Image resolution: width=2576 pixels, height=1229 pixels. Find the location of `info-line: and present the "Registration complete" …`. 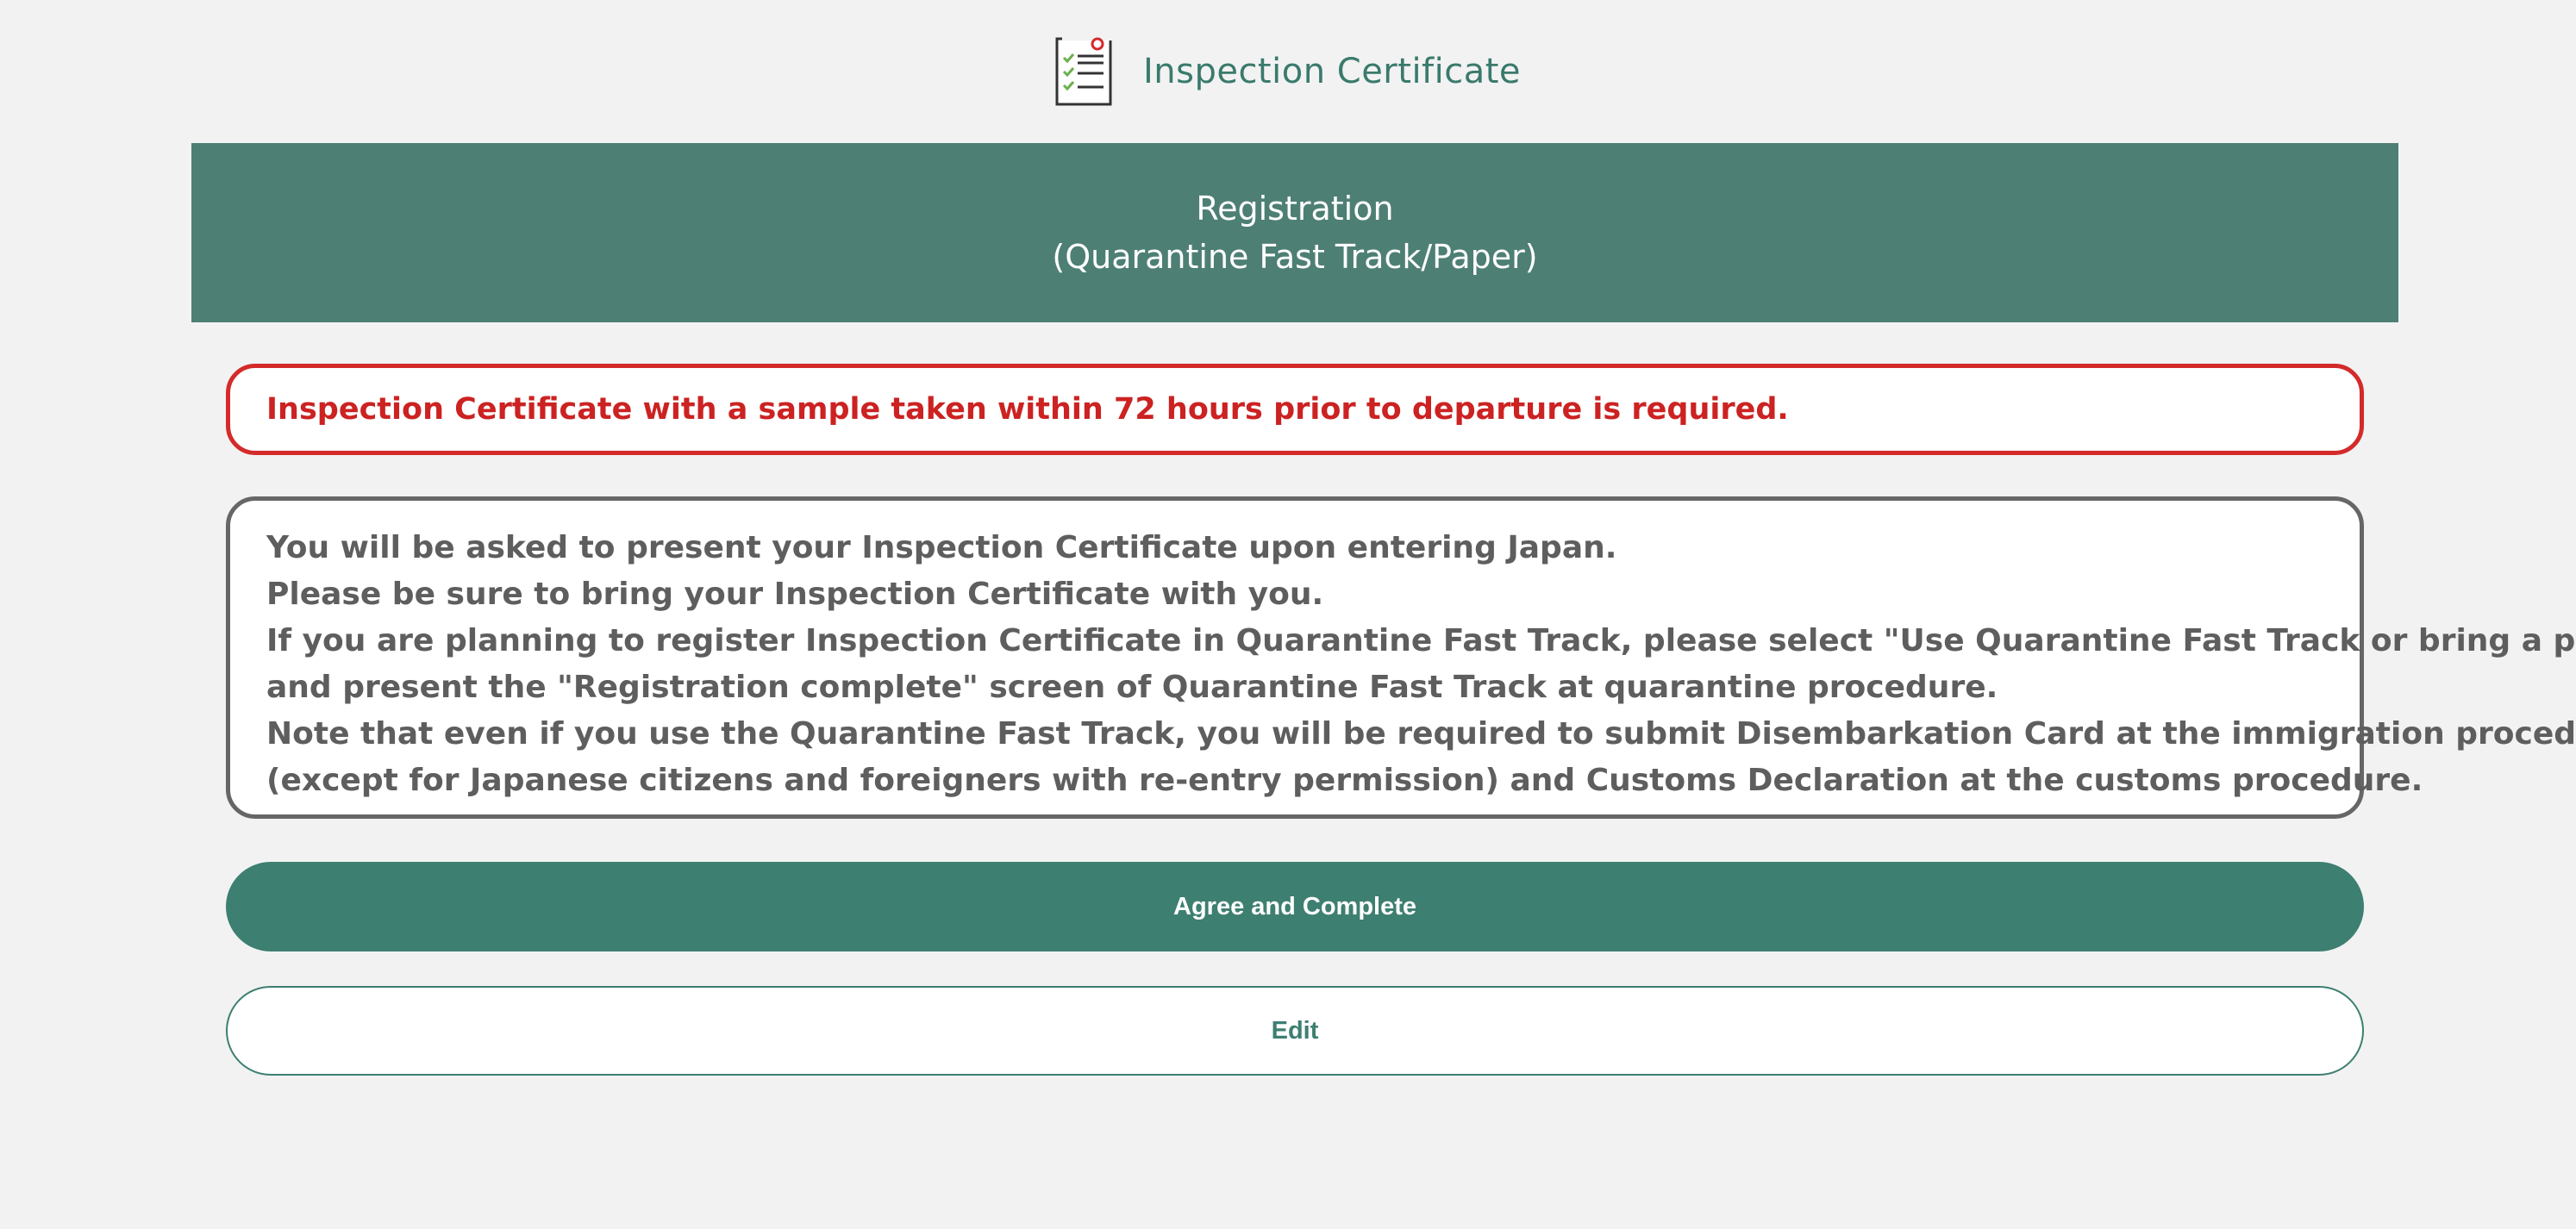

info-line: and present the "Registration complete" … is located at coordinates (1132, 688).